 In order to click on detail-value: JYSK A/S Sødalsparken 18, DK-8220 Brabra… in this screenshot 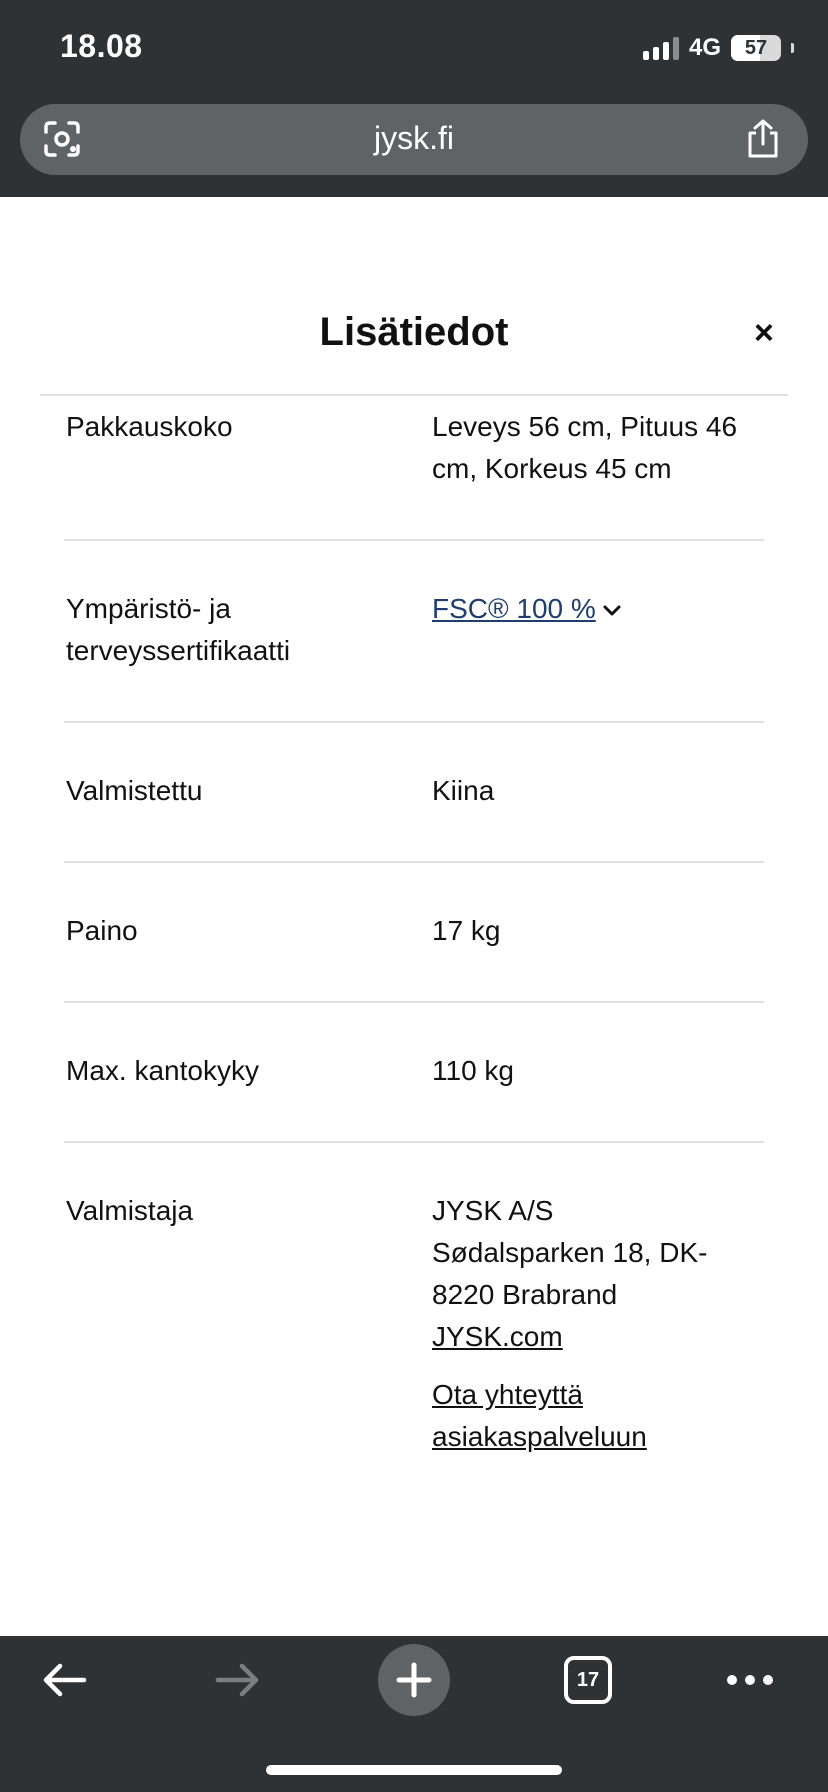, I will do `click(597, 1324)`.